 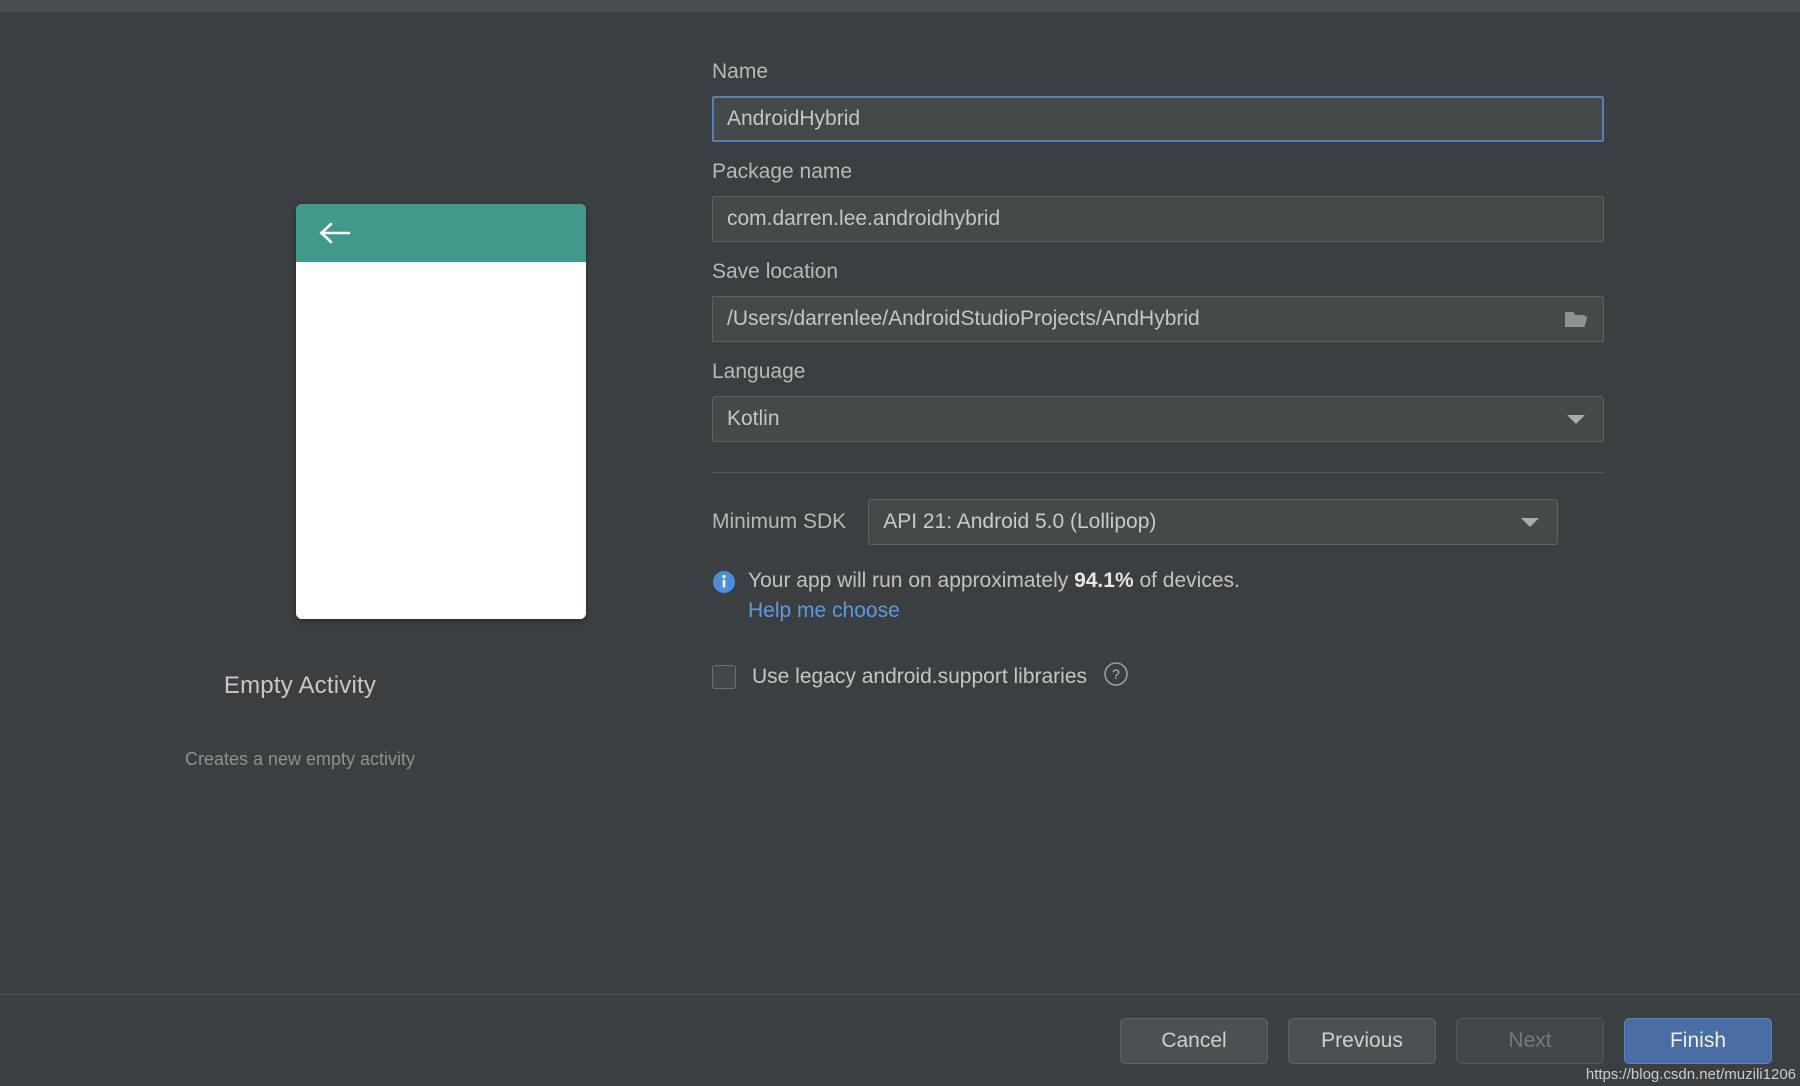 What do you see at coordinates (1158, 219) in the screenshot?
I see `package-name-input: com.darren.lee.androidhybrid` at bounding box center [1158, 219].